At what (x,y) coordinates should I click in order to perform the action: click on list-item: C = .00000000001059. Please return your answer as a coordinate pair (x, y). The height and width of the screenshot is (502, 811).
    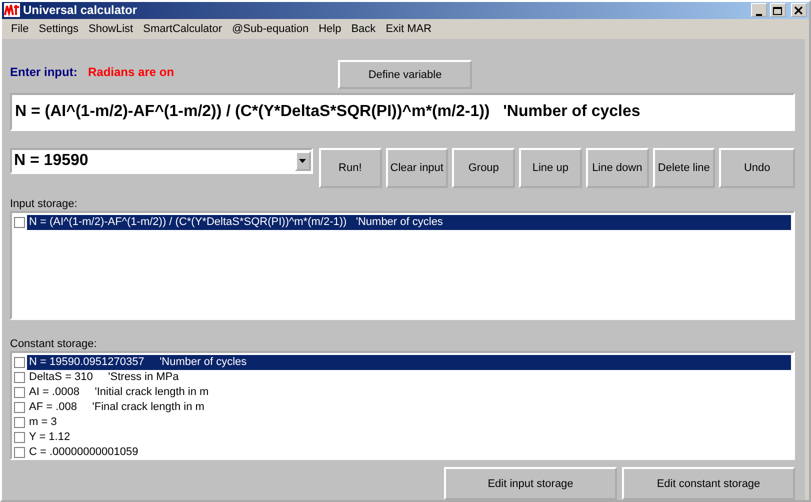
    Looking at the image, I should click on (409, 452).